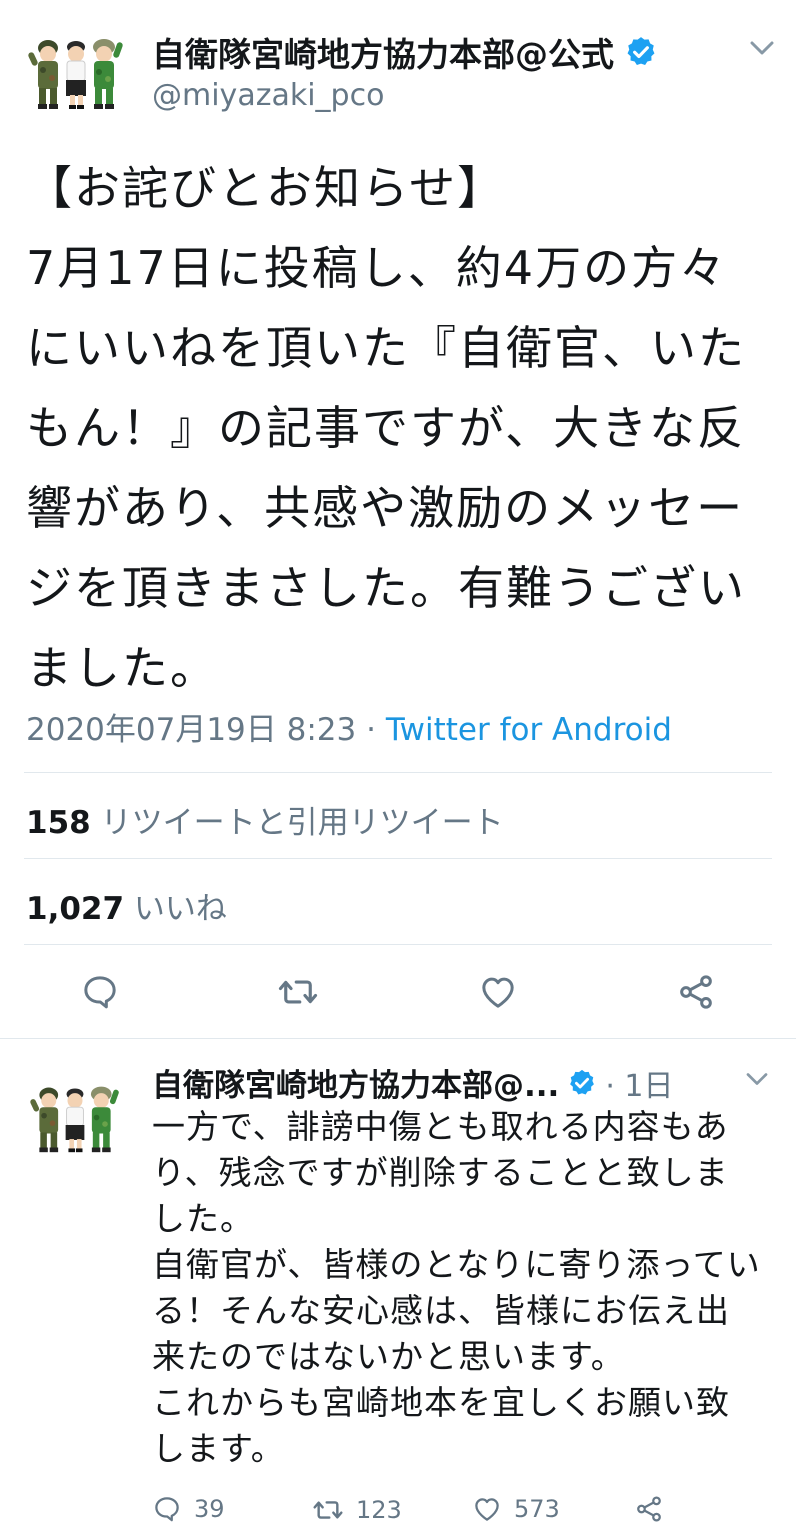 The image size is (796, 1540). I want to click on reply-retweet-button: 123, so click(357, 1510).